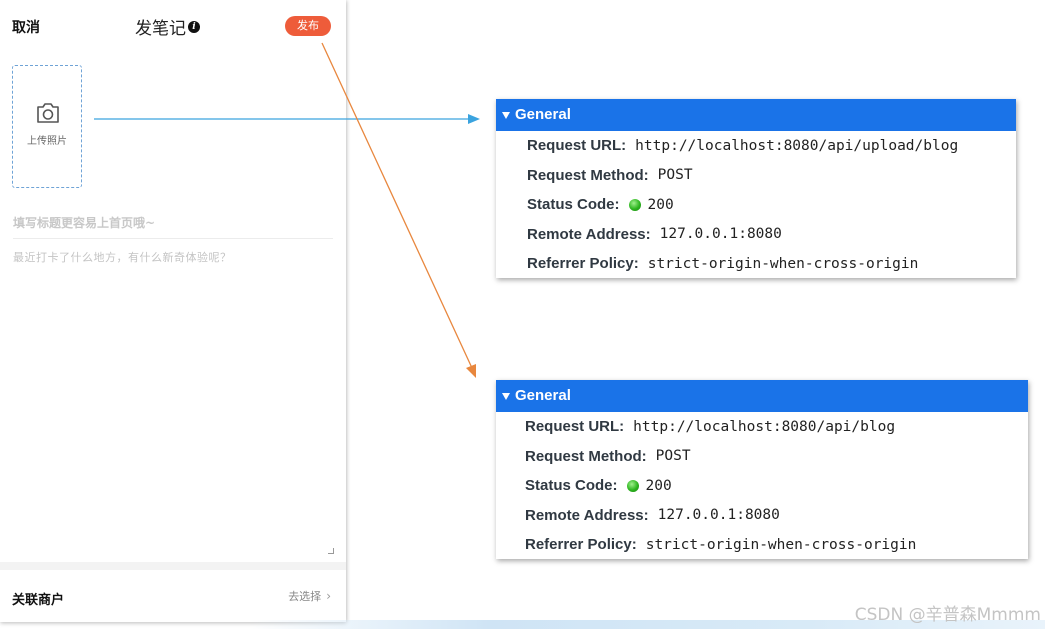 The width and height of the screenshot is (1045, 629). I want to click on upload-photo-button: 上传照片, so click(47, 126).